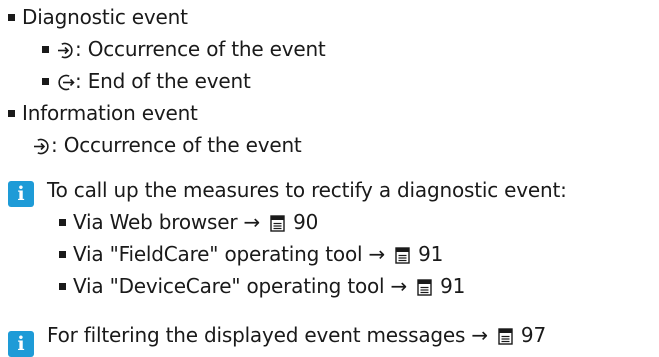 Image resolution: width=659 pixels, height=357 pixels. I want to click on page-link: 97, so click(533, 335).